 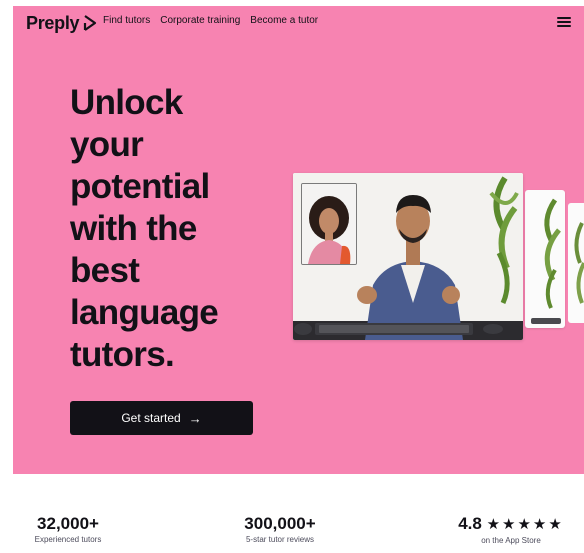 I want to click on stat-reviews-label: 5-star tutor reviews, so click(x=280, y=539).